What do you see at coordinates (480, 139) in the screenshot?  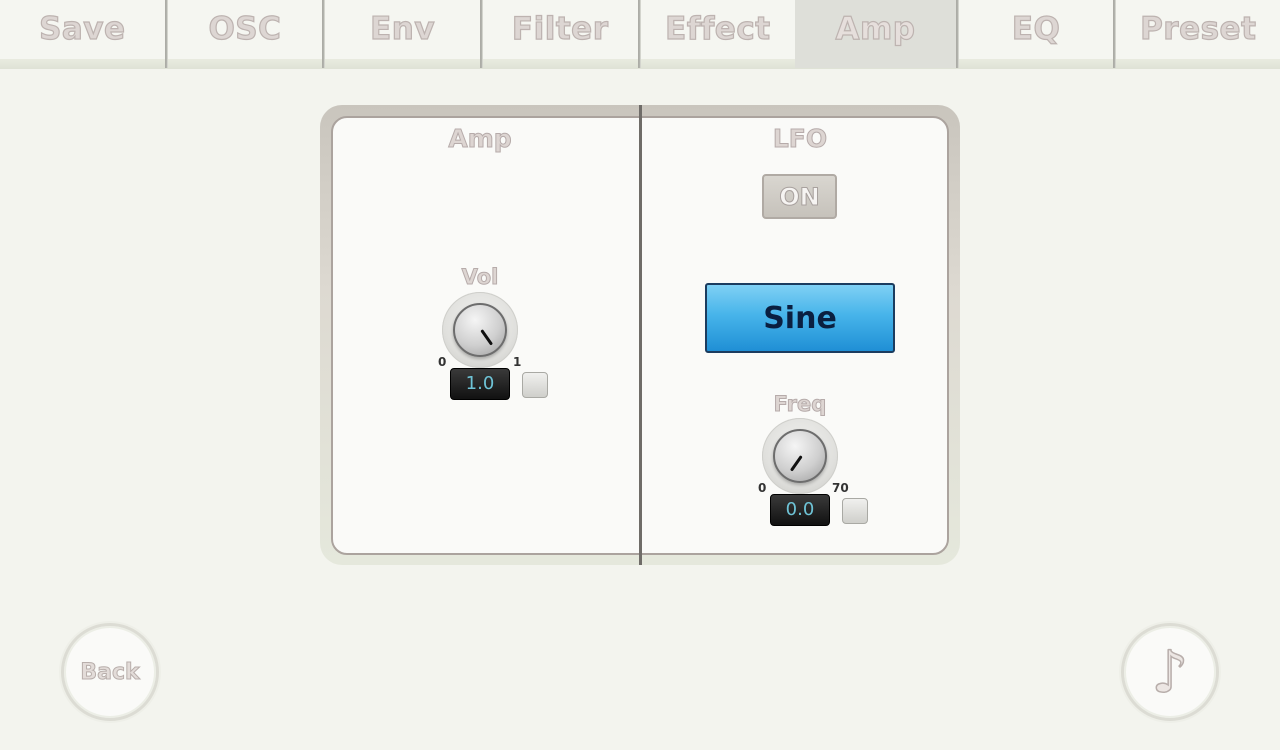 I see `amp-section-title: Amp` at bounding box center [480, 139].